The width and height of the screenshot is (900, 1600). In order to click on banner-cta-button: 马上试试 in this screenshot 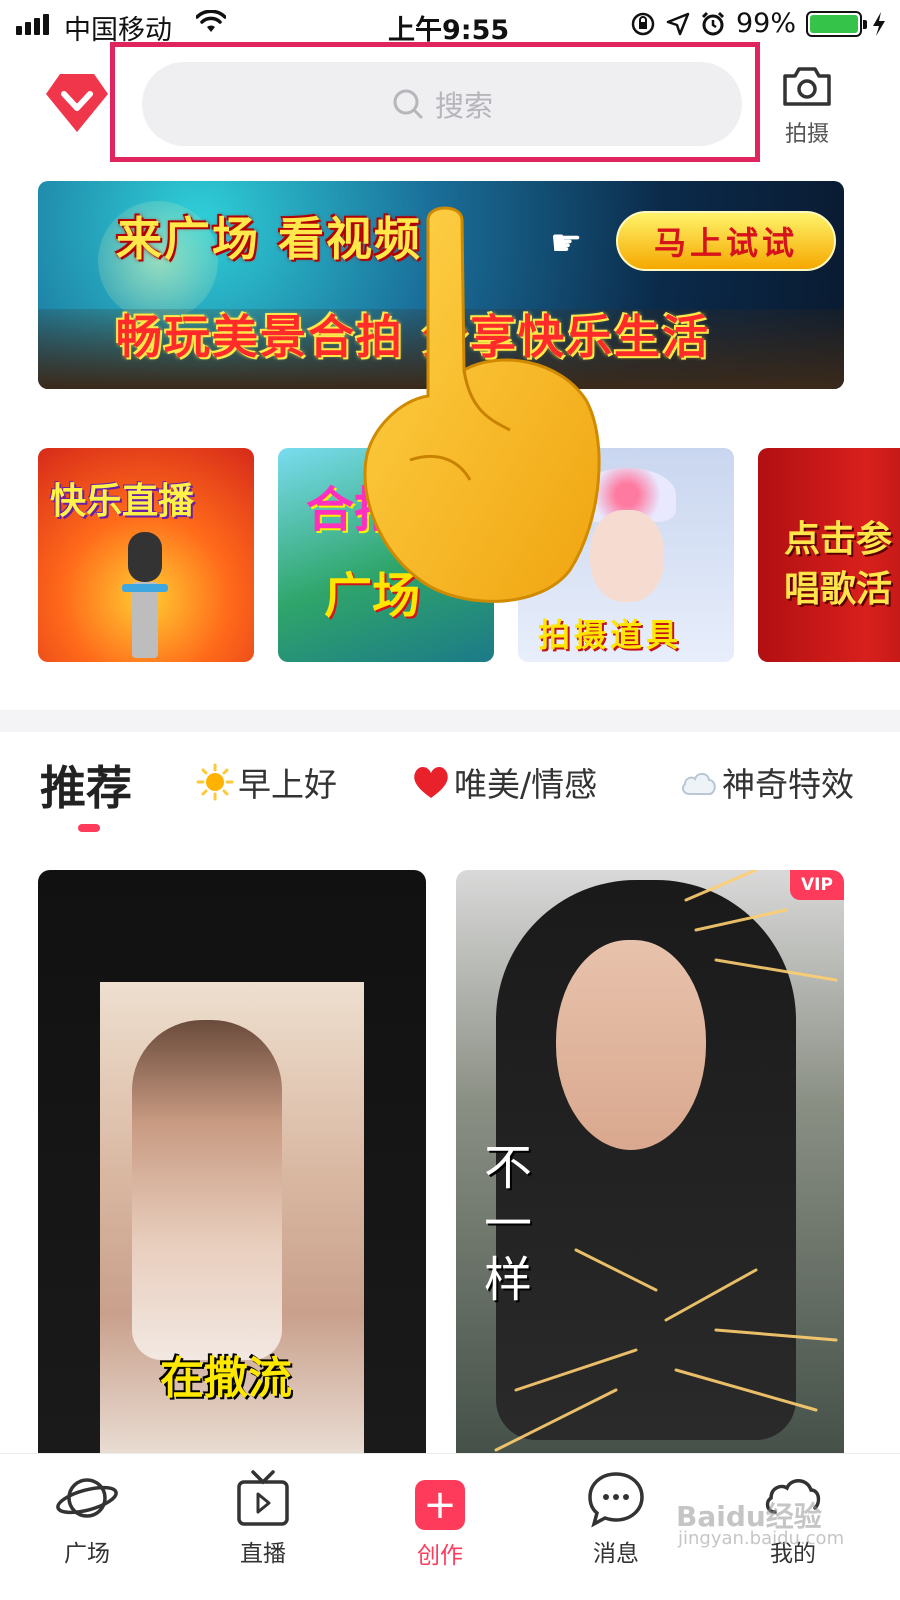, I will do `click(726, 241)`.